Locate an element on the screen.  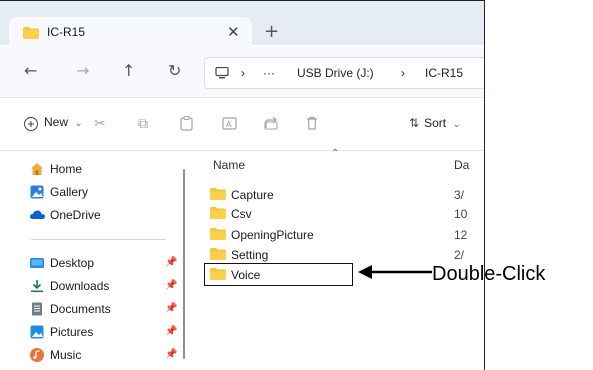
plus-icon: + is located at coordinates (31, 124).